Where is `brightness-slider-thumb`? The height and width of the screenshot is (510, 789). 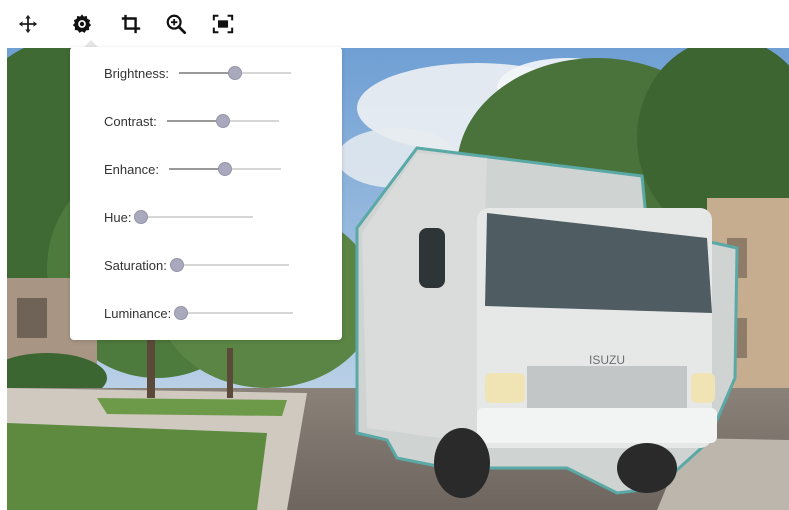
brightness-slider-thumb is located at coordinates (235, 73).